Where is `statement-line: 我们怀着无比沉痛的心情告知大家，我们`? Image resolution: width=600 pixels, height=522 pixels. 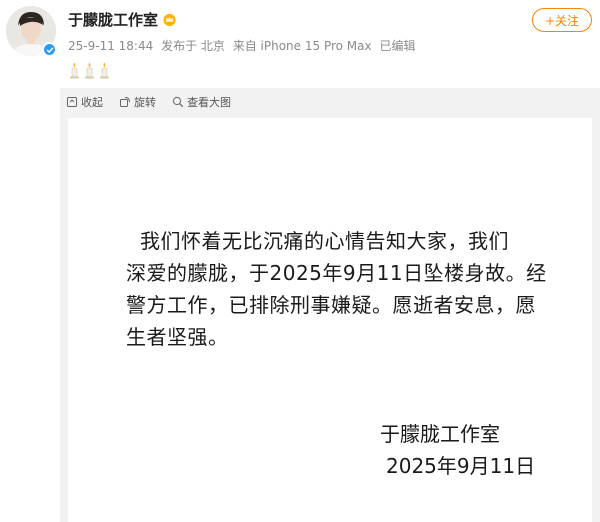
statement-line: 我们怀着无比沉痛的心情告知大家，我们 is located at coordinates (324, 241).